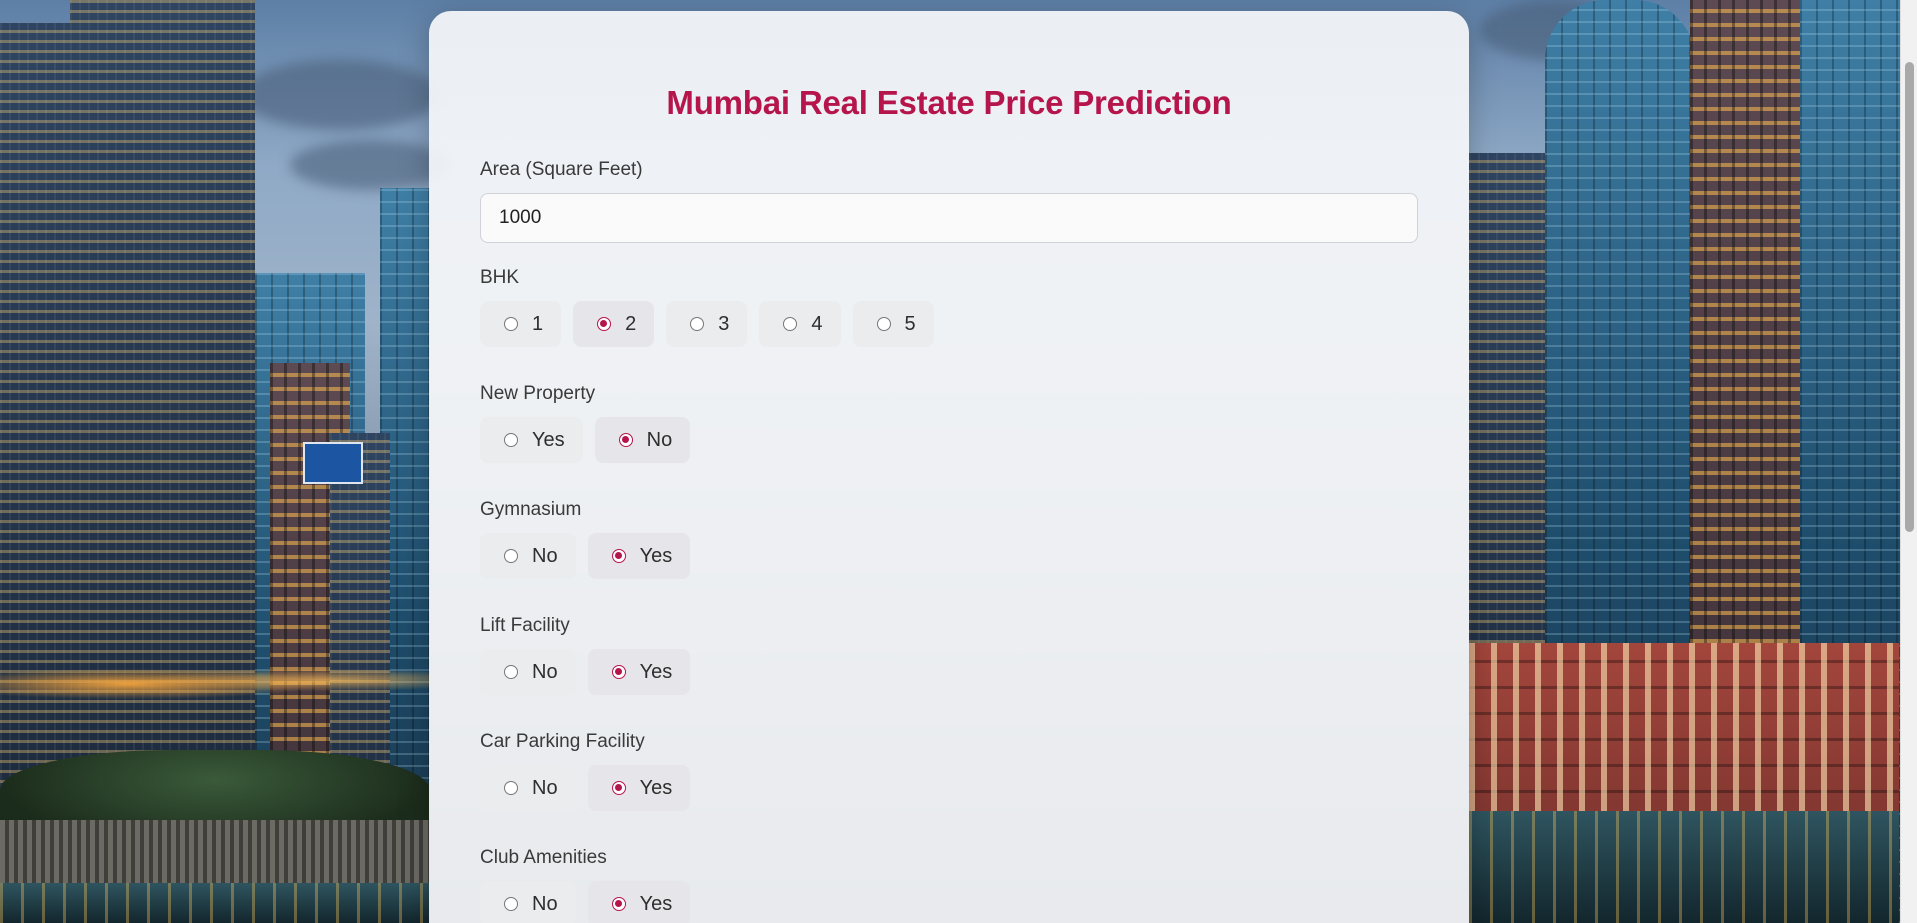 The width and height of the screenshot is (1917, 923). What do you see at coordinates (949, 102) in the screenshot?
I see `page-title: Mumbai Real Estate Price Prediction` at bounding box center [949, 102].